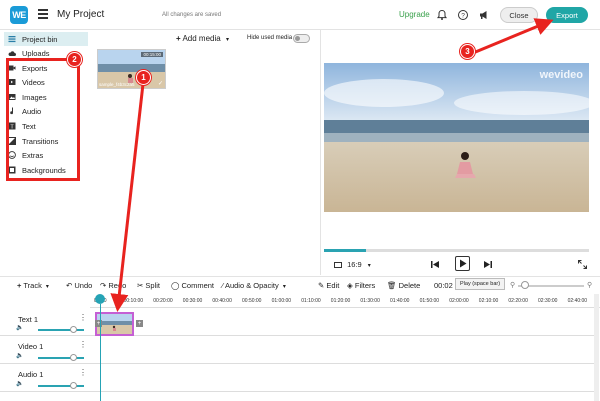  Describe the element at coordinates (223, 285) in the screenshot. I see `slash-icon: ⁄` at that location.